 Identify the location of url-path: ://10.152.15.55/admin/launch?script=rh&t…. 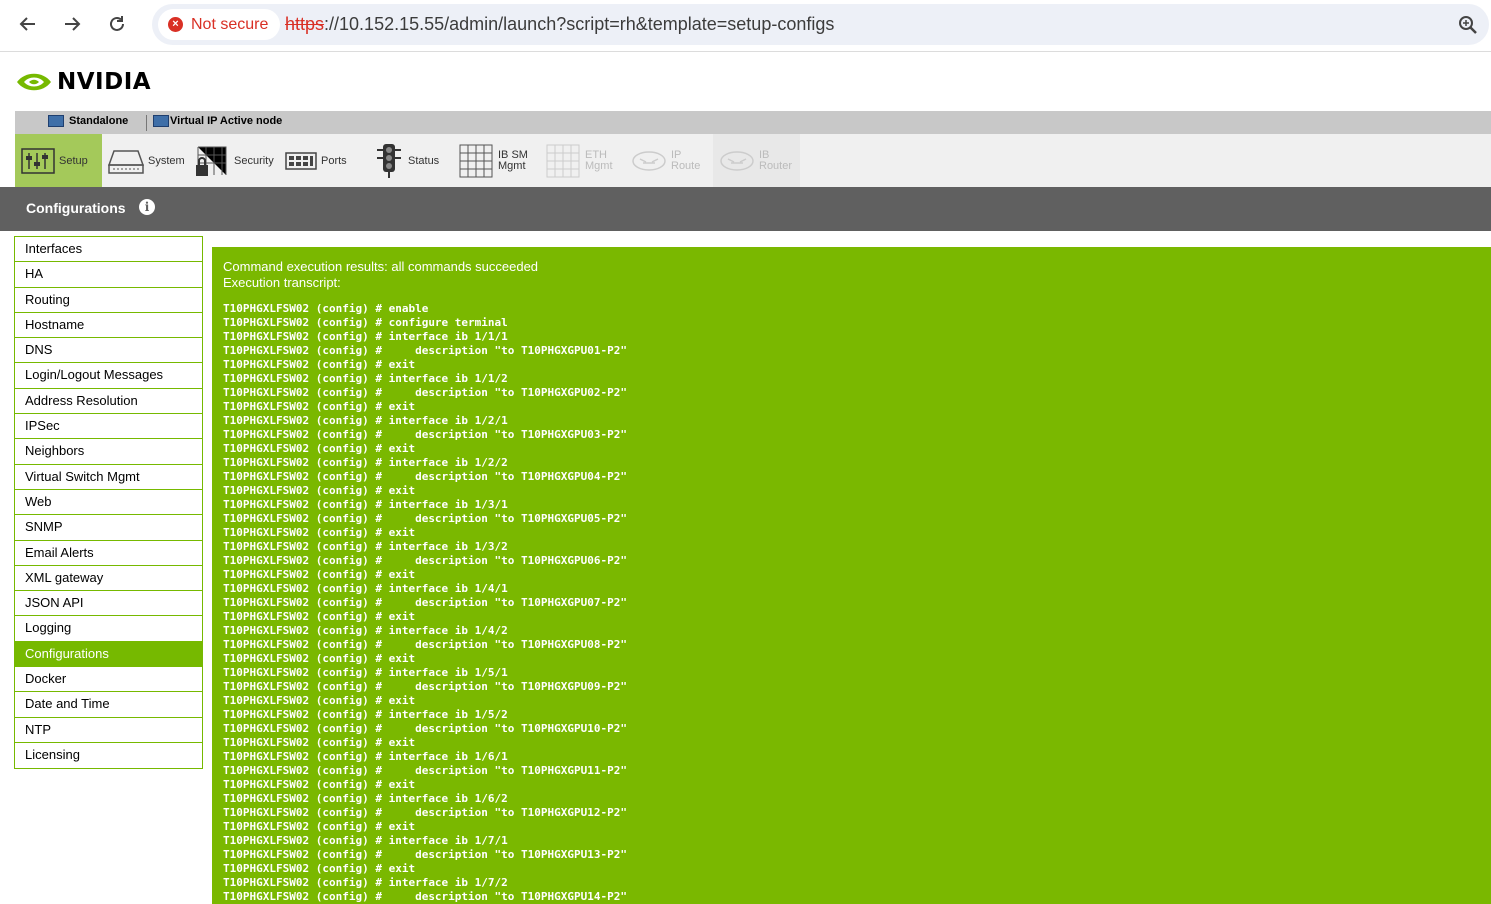
(579, 24).